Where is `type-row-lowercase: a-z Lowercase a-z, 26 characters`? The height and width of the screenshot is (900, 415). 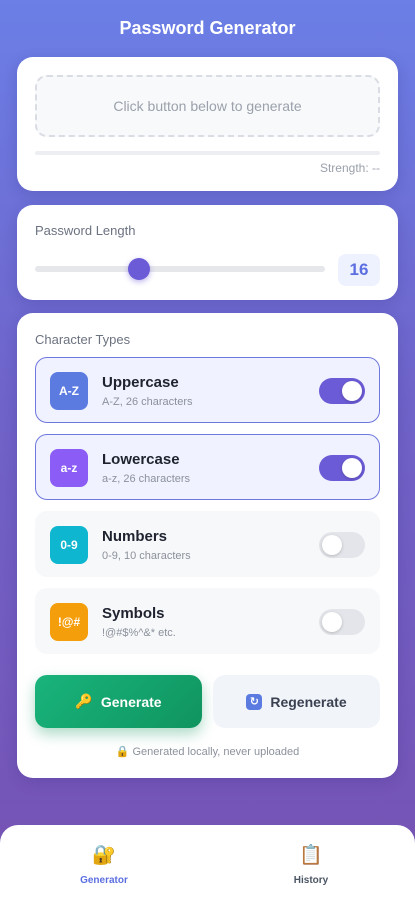
type-row-lowercase: a-z Lowercase a-z, 26 characters is located at coordinates (207, 467).